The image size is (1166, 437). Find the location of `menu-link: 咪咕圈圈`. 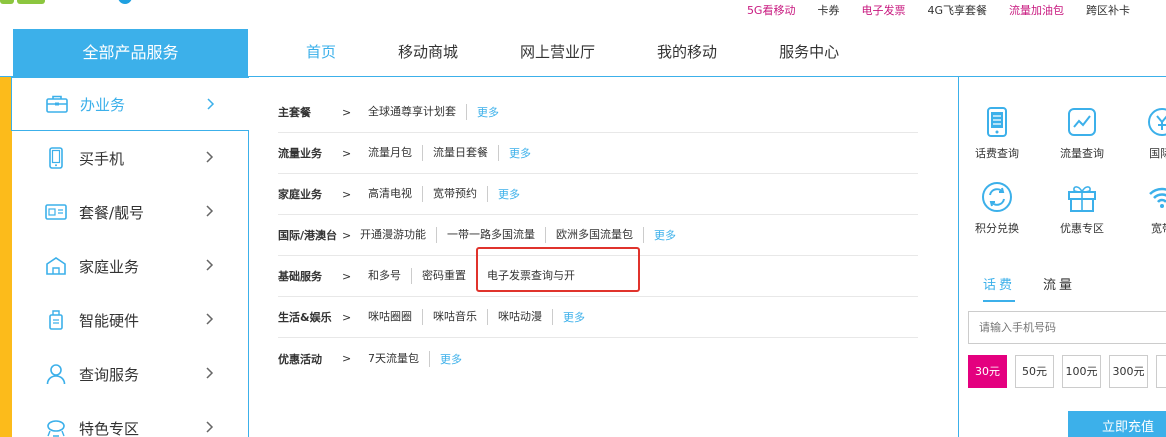

menu-link: 咪咕圈圈 is located at coordinates (395, 317).